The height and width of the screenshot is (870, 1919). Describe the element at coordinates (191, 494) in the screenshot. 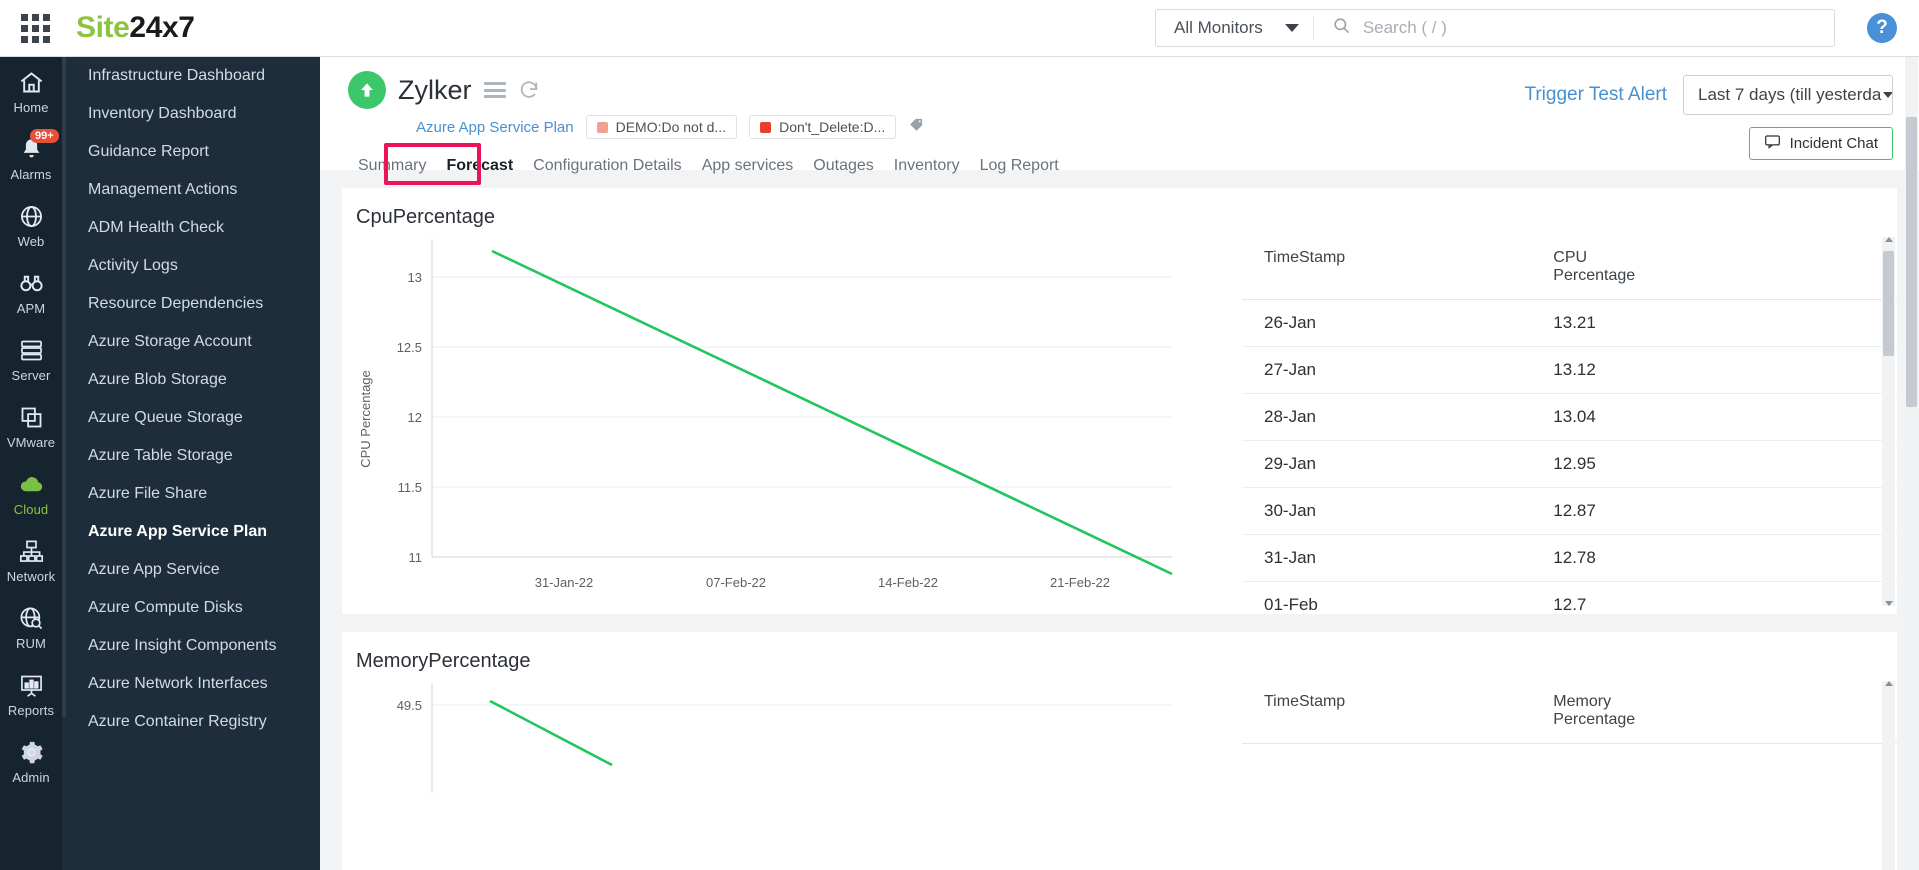

I see `sidebar-item-azure-file-share: Azure File Share` at that location.